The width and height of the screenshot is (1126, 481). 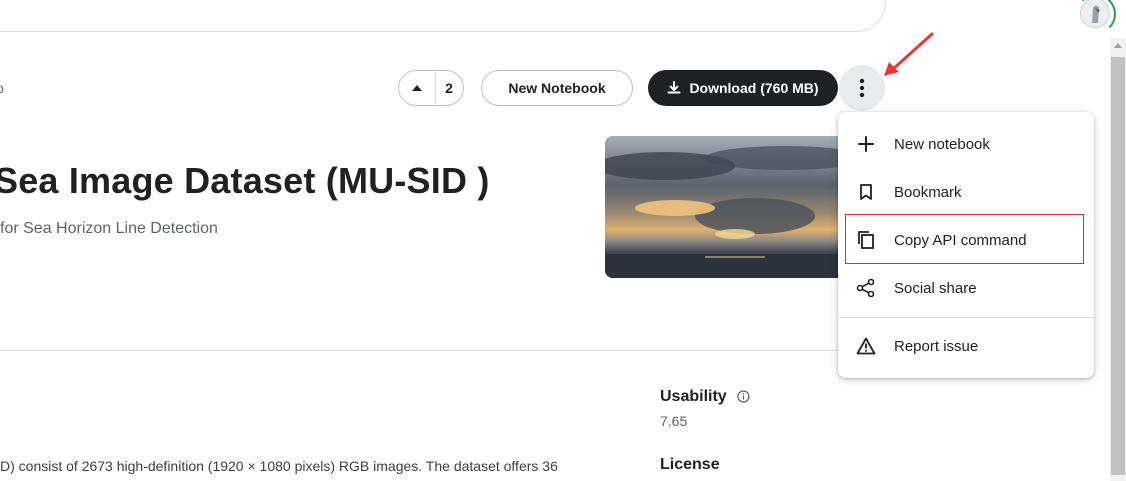 What do you see at coordinates (866, 346) in the screenshot?
I see `warning-icon` at bounding box center [866, 346].